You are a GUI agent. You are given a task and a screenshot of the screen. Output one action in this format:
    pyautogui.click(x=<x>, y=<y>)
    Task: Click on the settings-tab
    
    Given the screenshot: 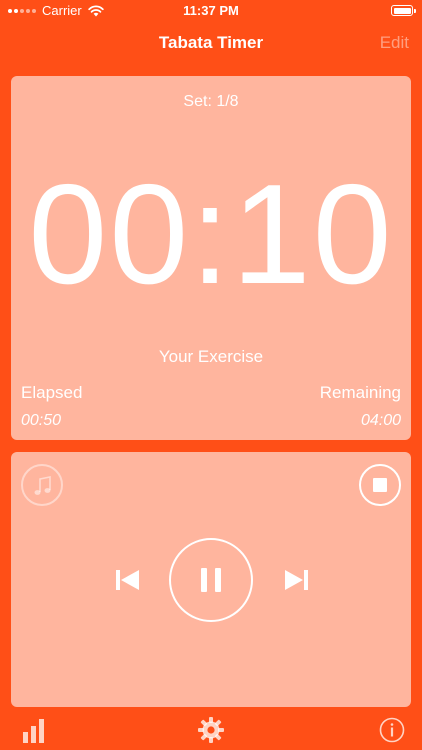 What is the action you would take?
    pyautogui.click(x=211, y=732)
    